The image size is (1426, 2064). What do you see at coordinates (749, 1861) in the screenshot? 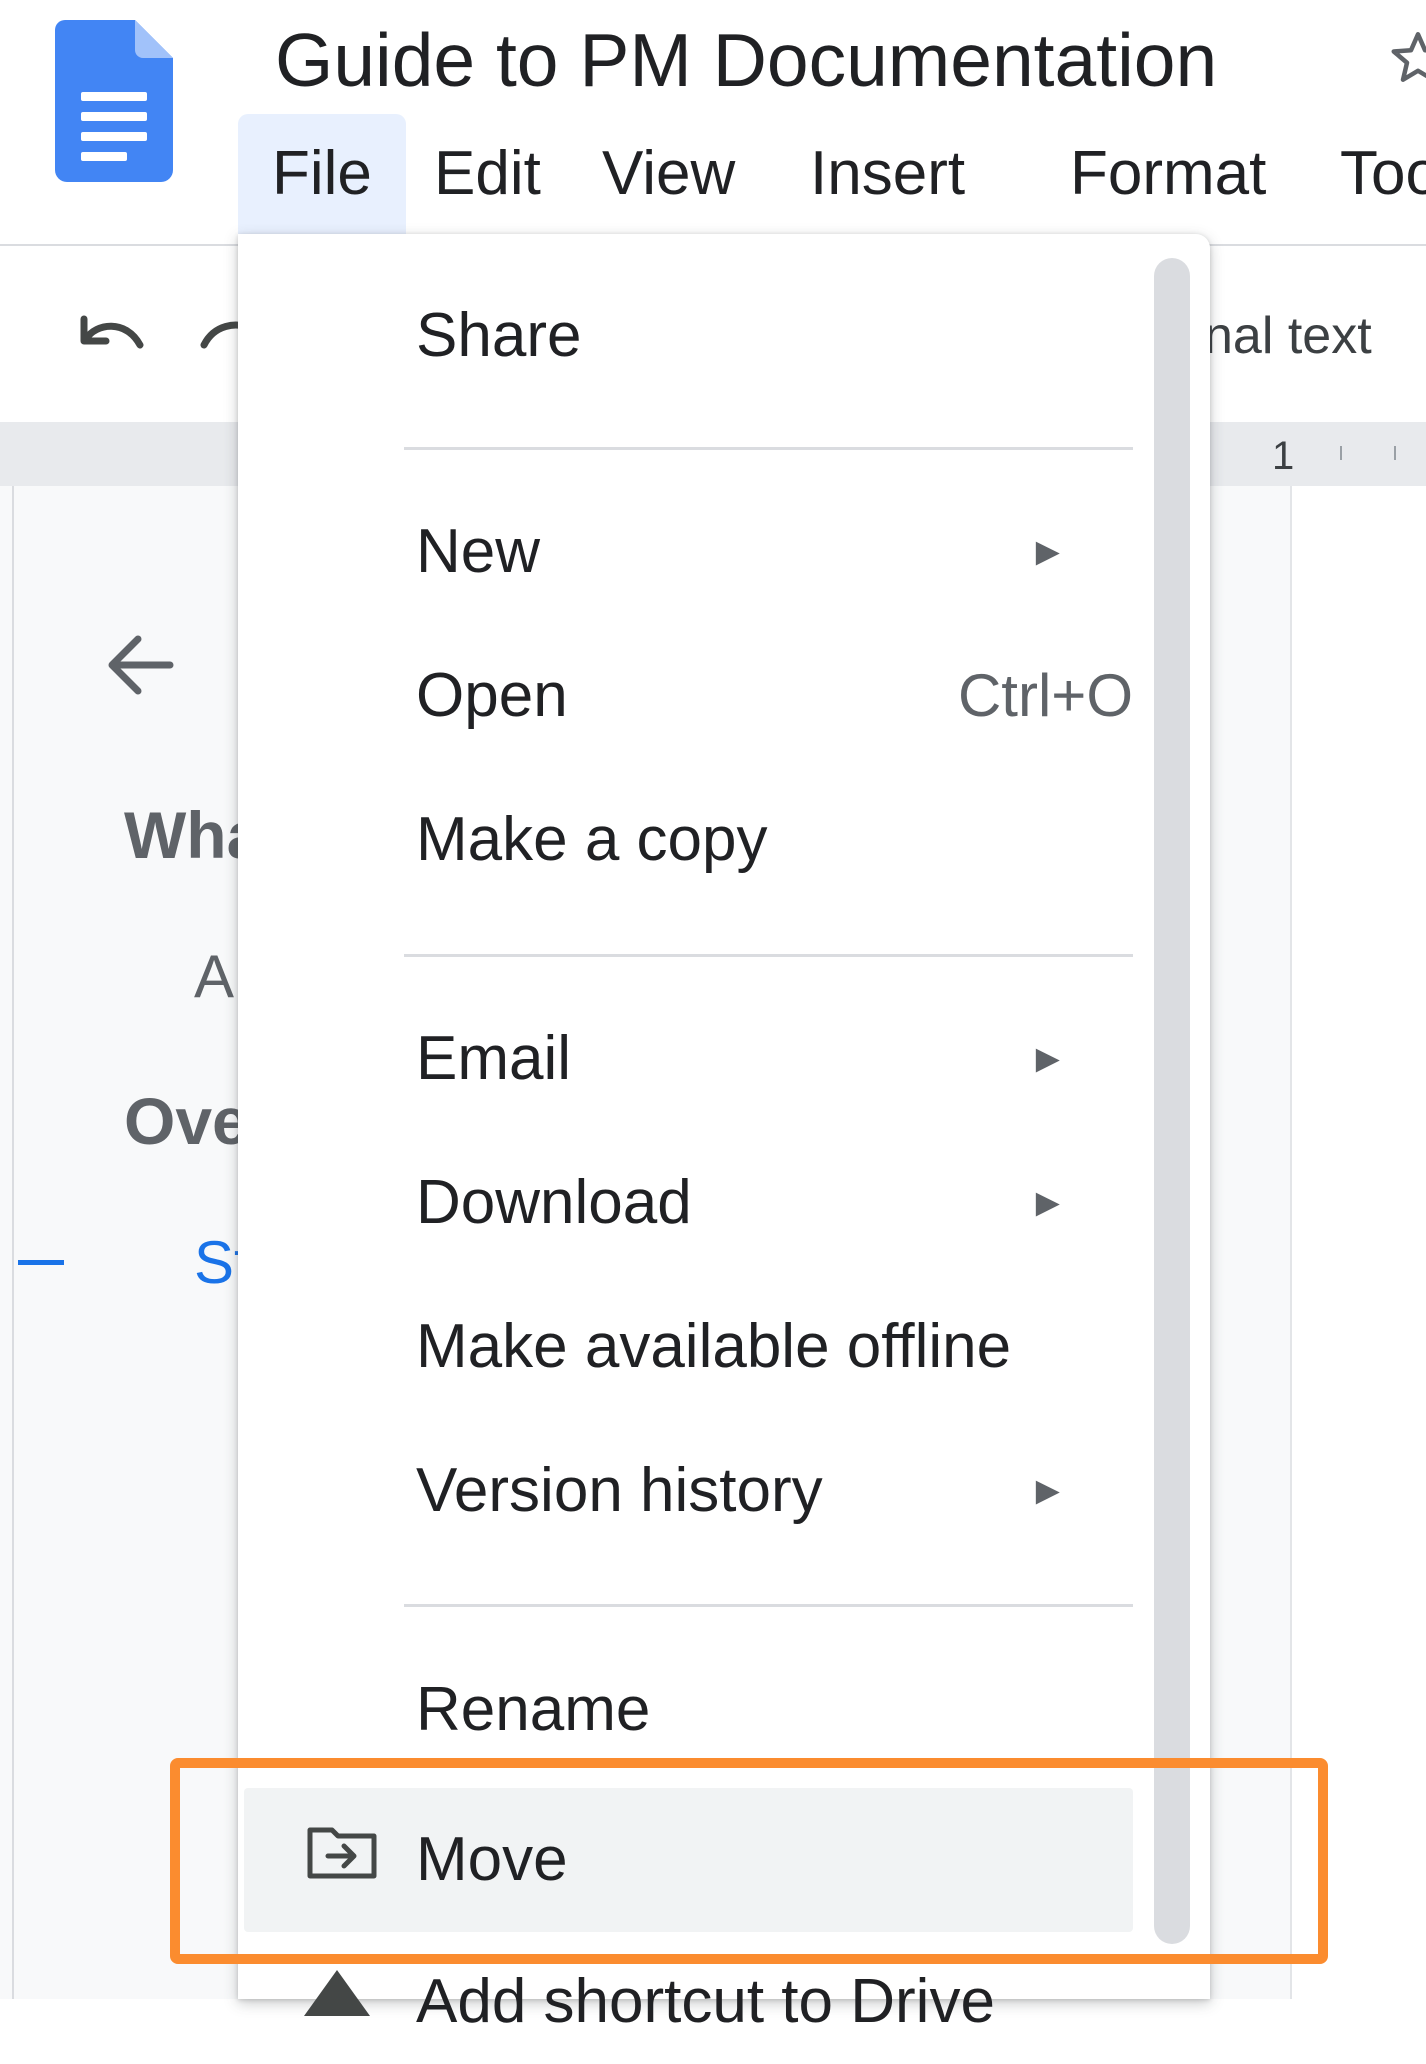
I see `highlight-annotation-box` at bounding box center [749, 1861].